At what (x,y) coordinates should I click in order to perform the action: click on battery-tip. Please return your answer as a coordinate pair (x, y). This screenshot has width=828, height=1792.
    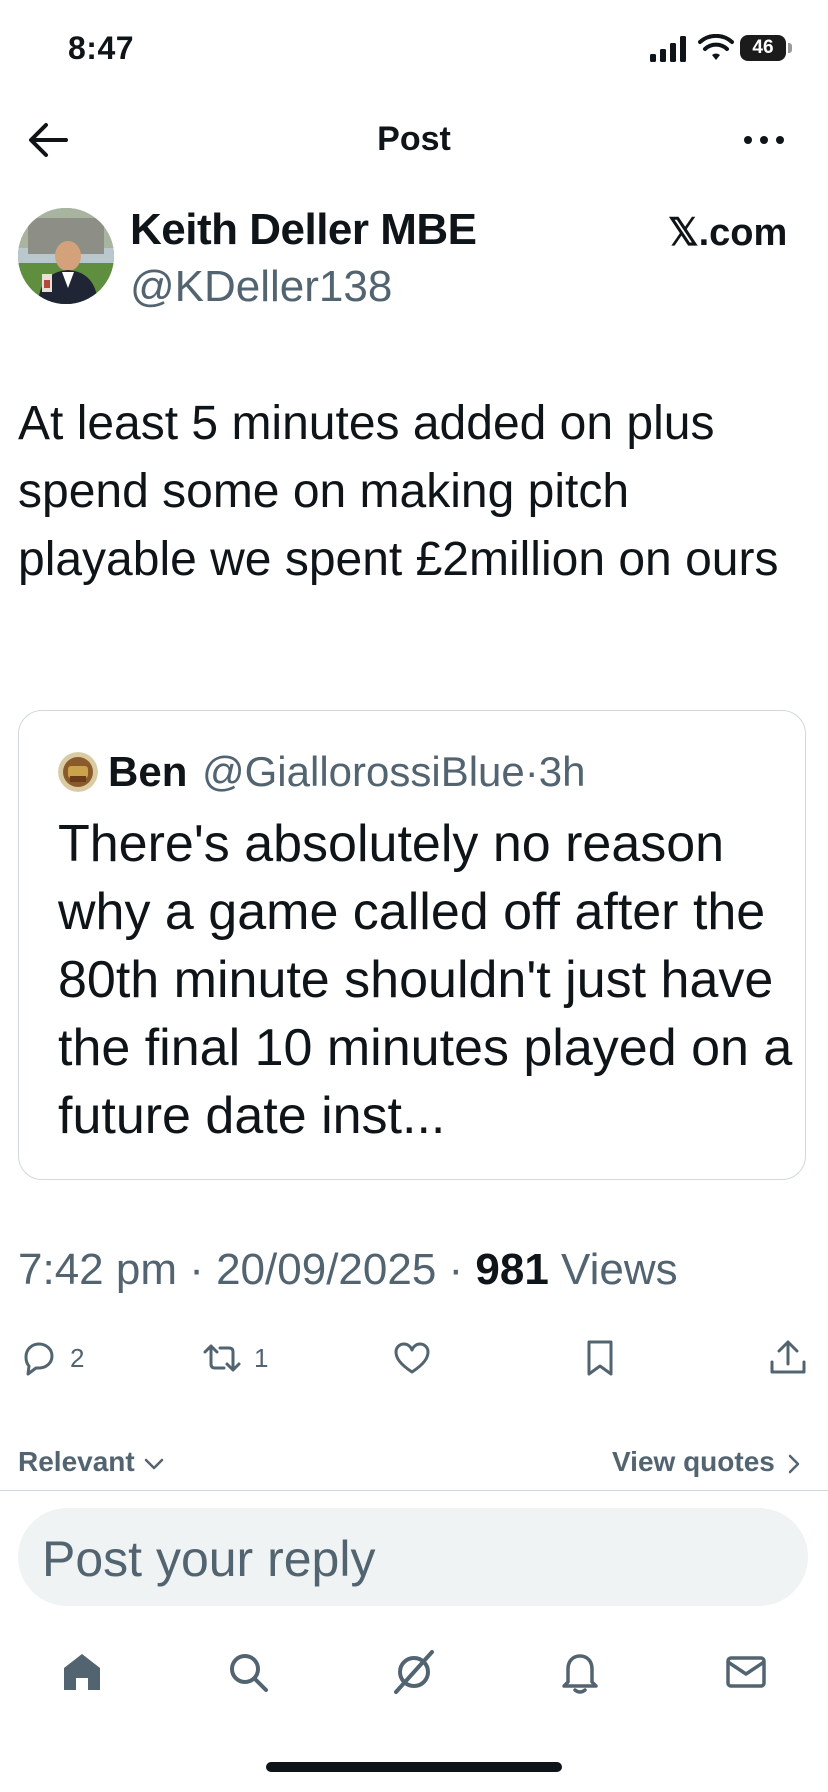
    Looking at the image, I should click on (790, 48).